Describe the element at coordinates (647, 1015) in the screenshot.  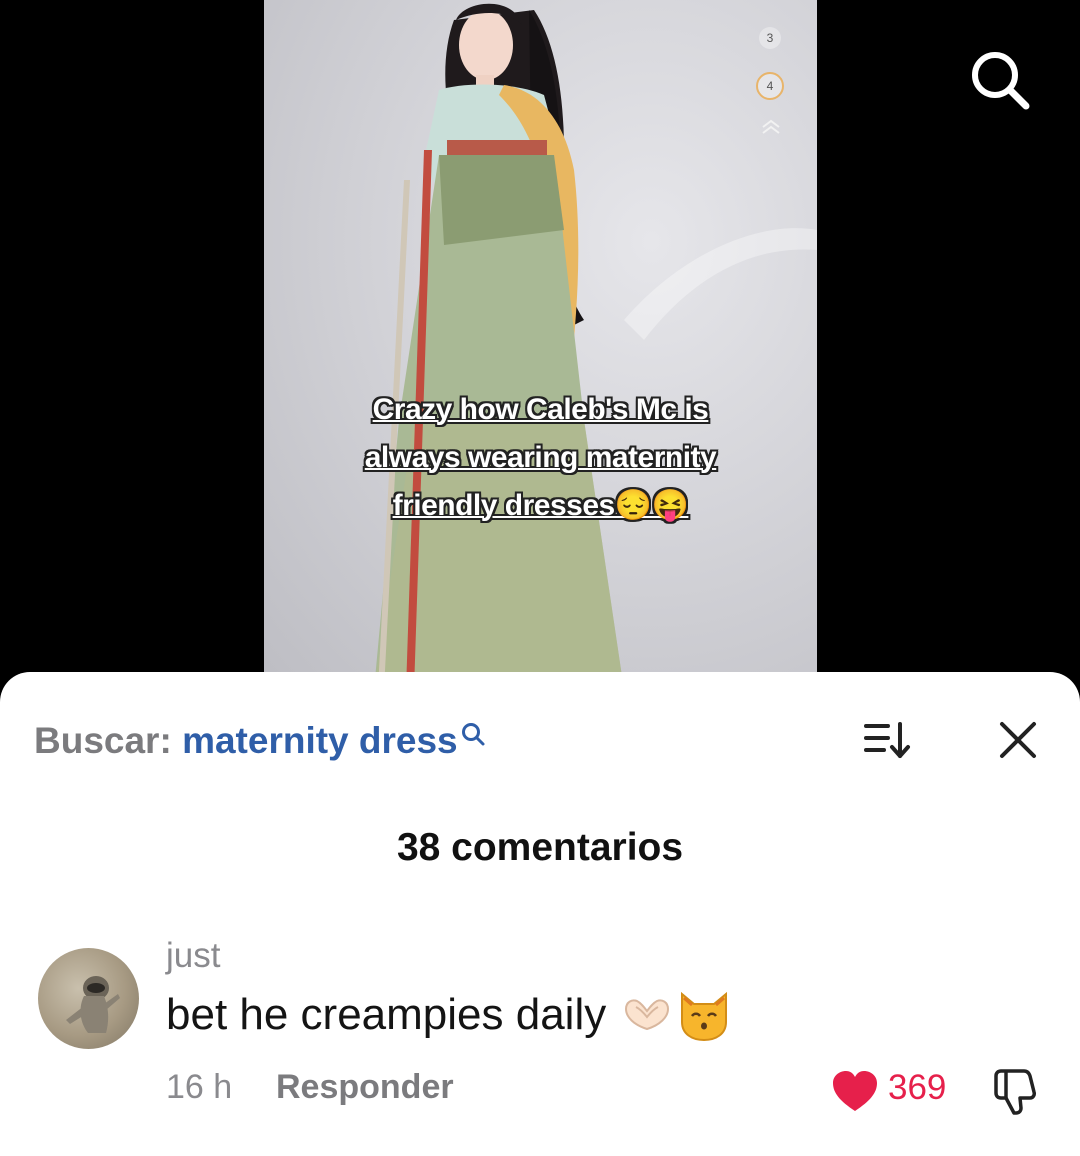
I see `heart-hands-icon` at that location.